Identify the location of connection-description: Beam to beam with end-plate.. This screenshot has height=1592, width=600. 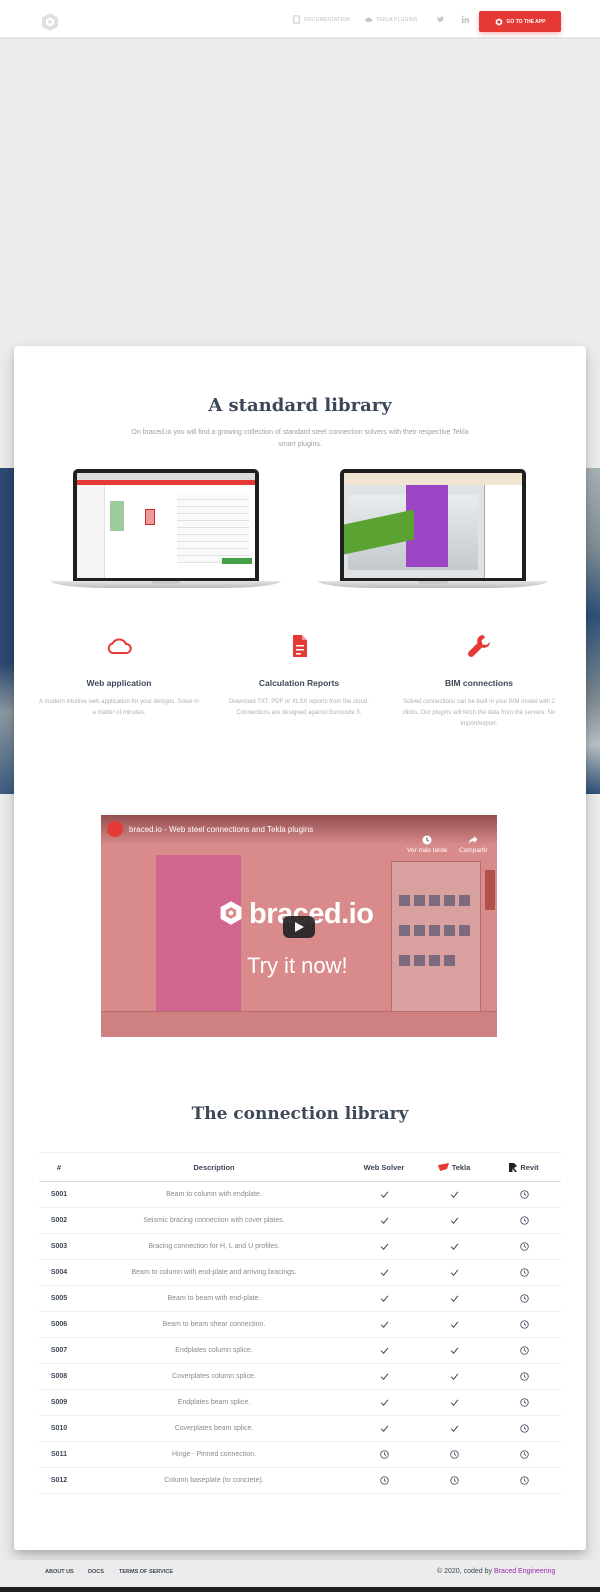
(214, 1298).